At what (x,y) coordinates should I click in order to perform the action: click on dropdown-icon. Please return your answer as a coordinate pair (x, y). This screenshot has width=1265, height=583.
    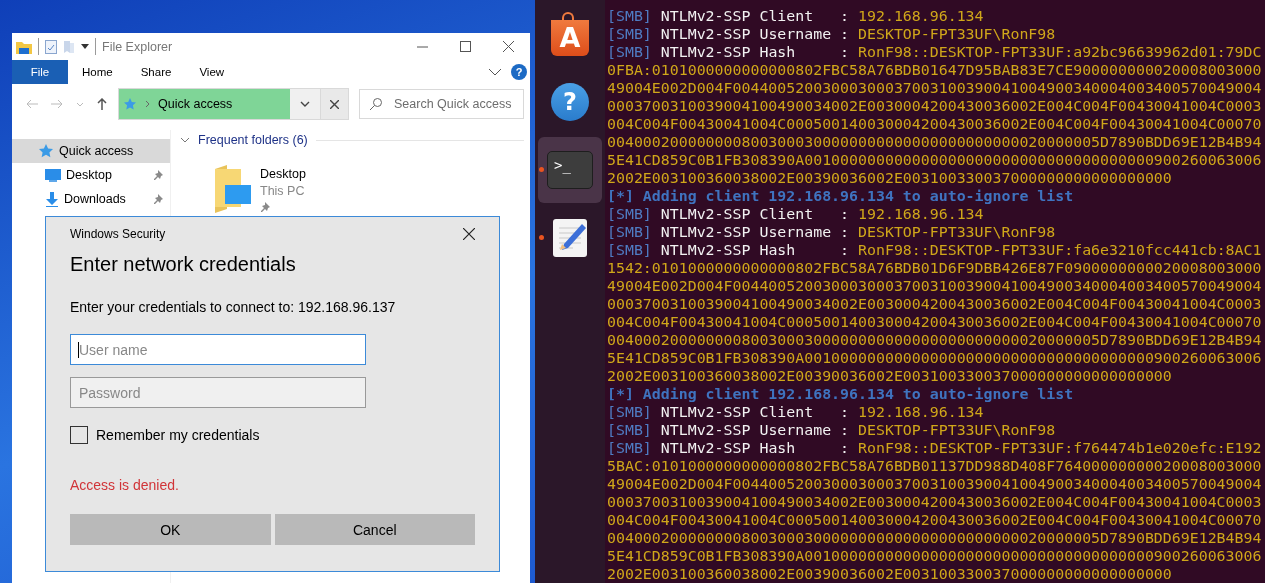
    Looking at the image, I should click on (85, 46).